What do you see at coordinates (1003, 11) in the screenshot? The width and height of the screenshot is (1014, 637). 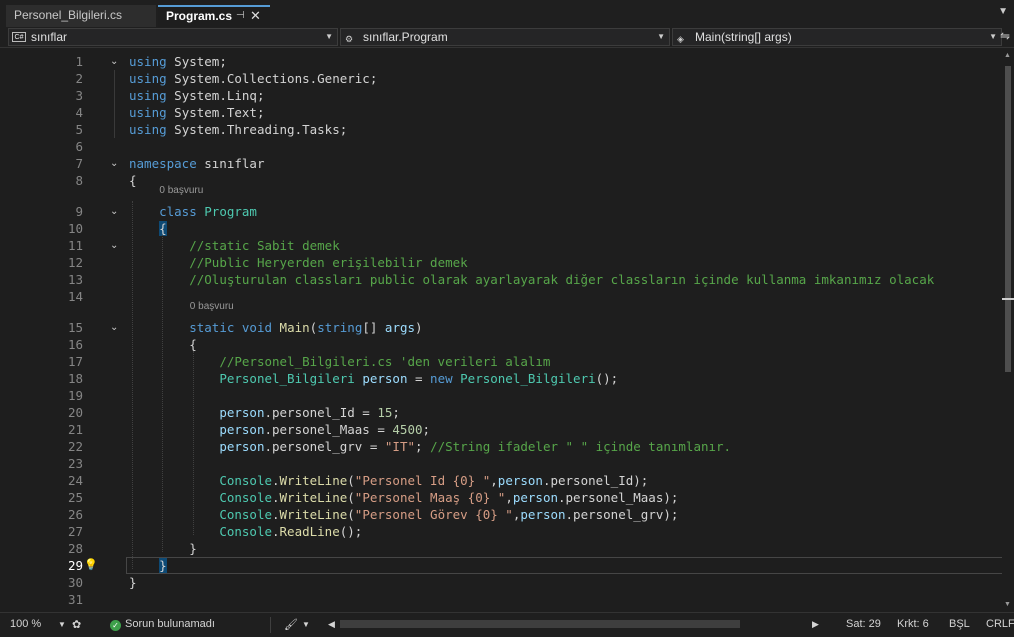 I see `tab-list-dropdown-icon: ▼` at bounding box center [1003, 11].